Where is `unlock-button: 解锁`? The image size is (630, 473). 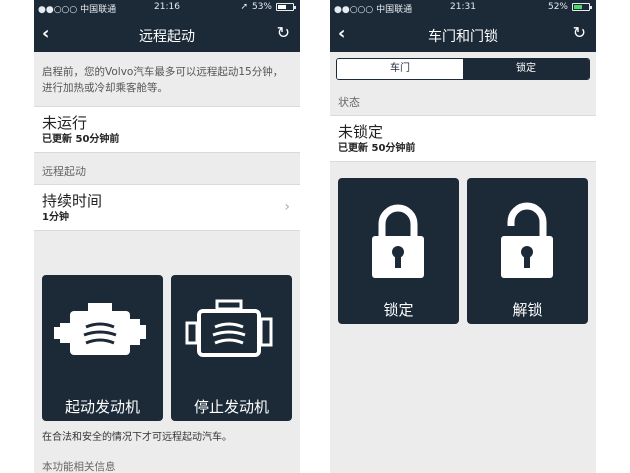
unlock-button: 解锁 is located at coordinates (527, 251).